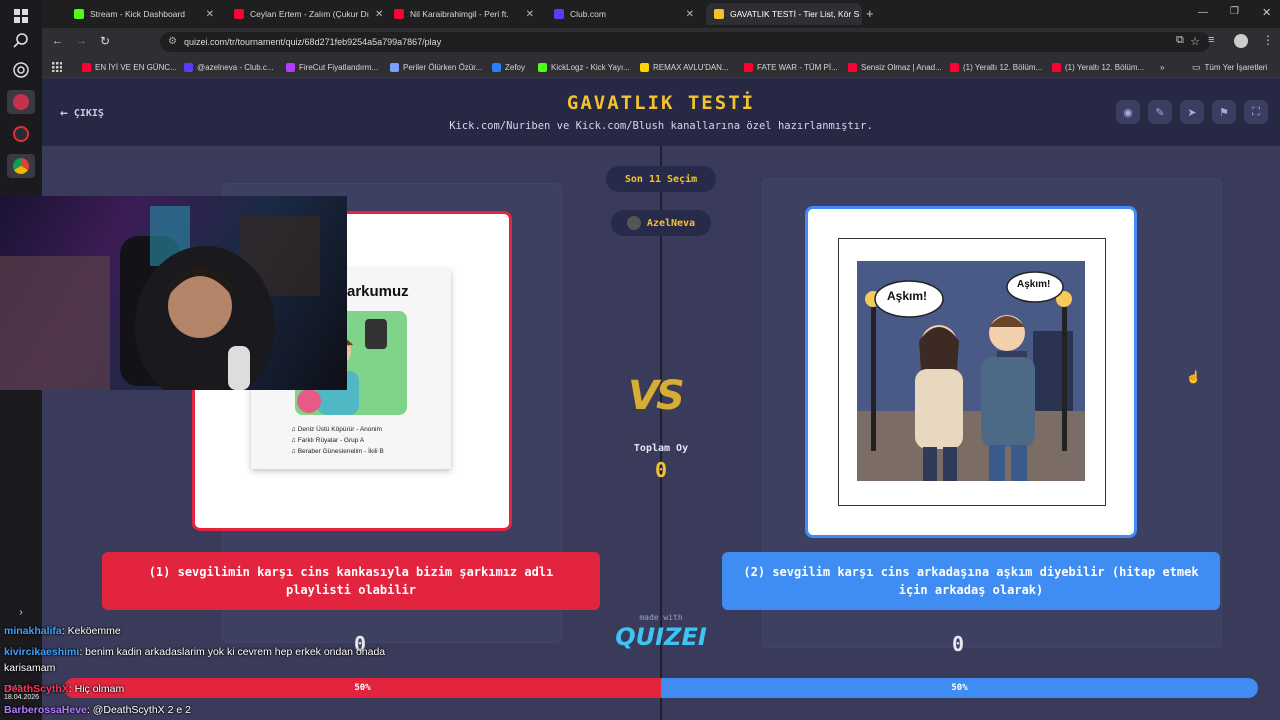 This screenshot has height=720, width=1280. What do you see at coordinates (337, 429) in the screenshot?
I see `song-item: ♫ Deniz Üstü Köpürür - Anonim` at bounding box center [337, 429].